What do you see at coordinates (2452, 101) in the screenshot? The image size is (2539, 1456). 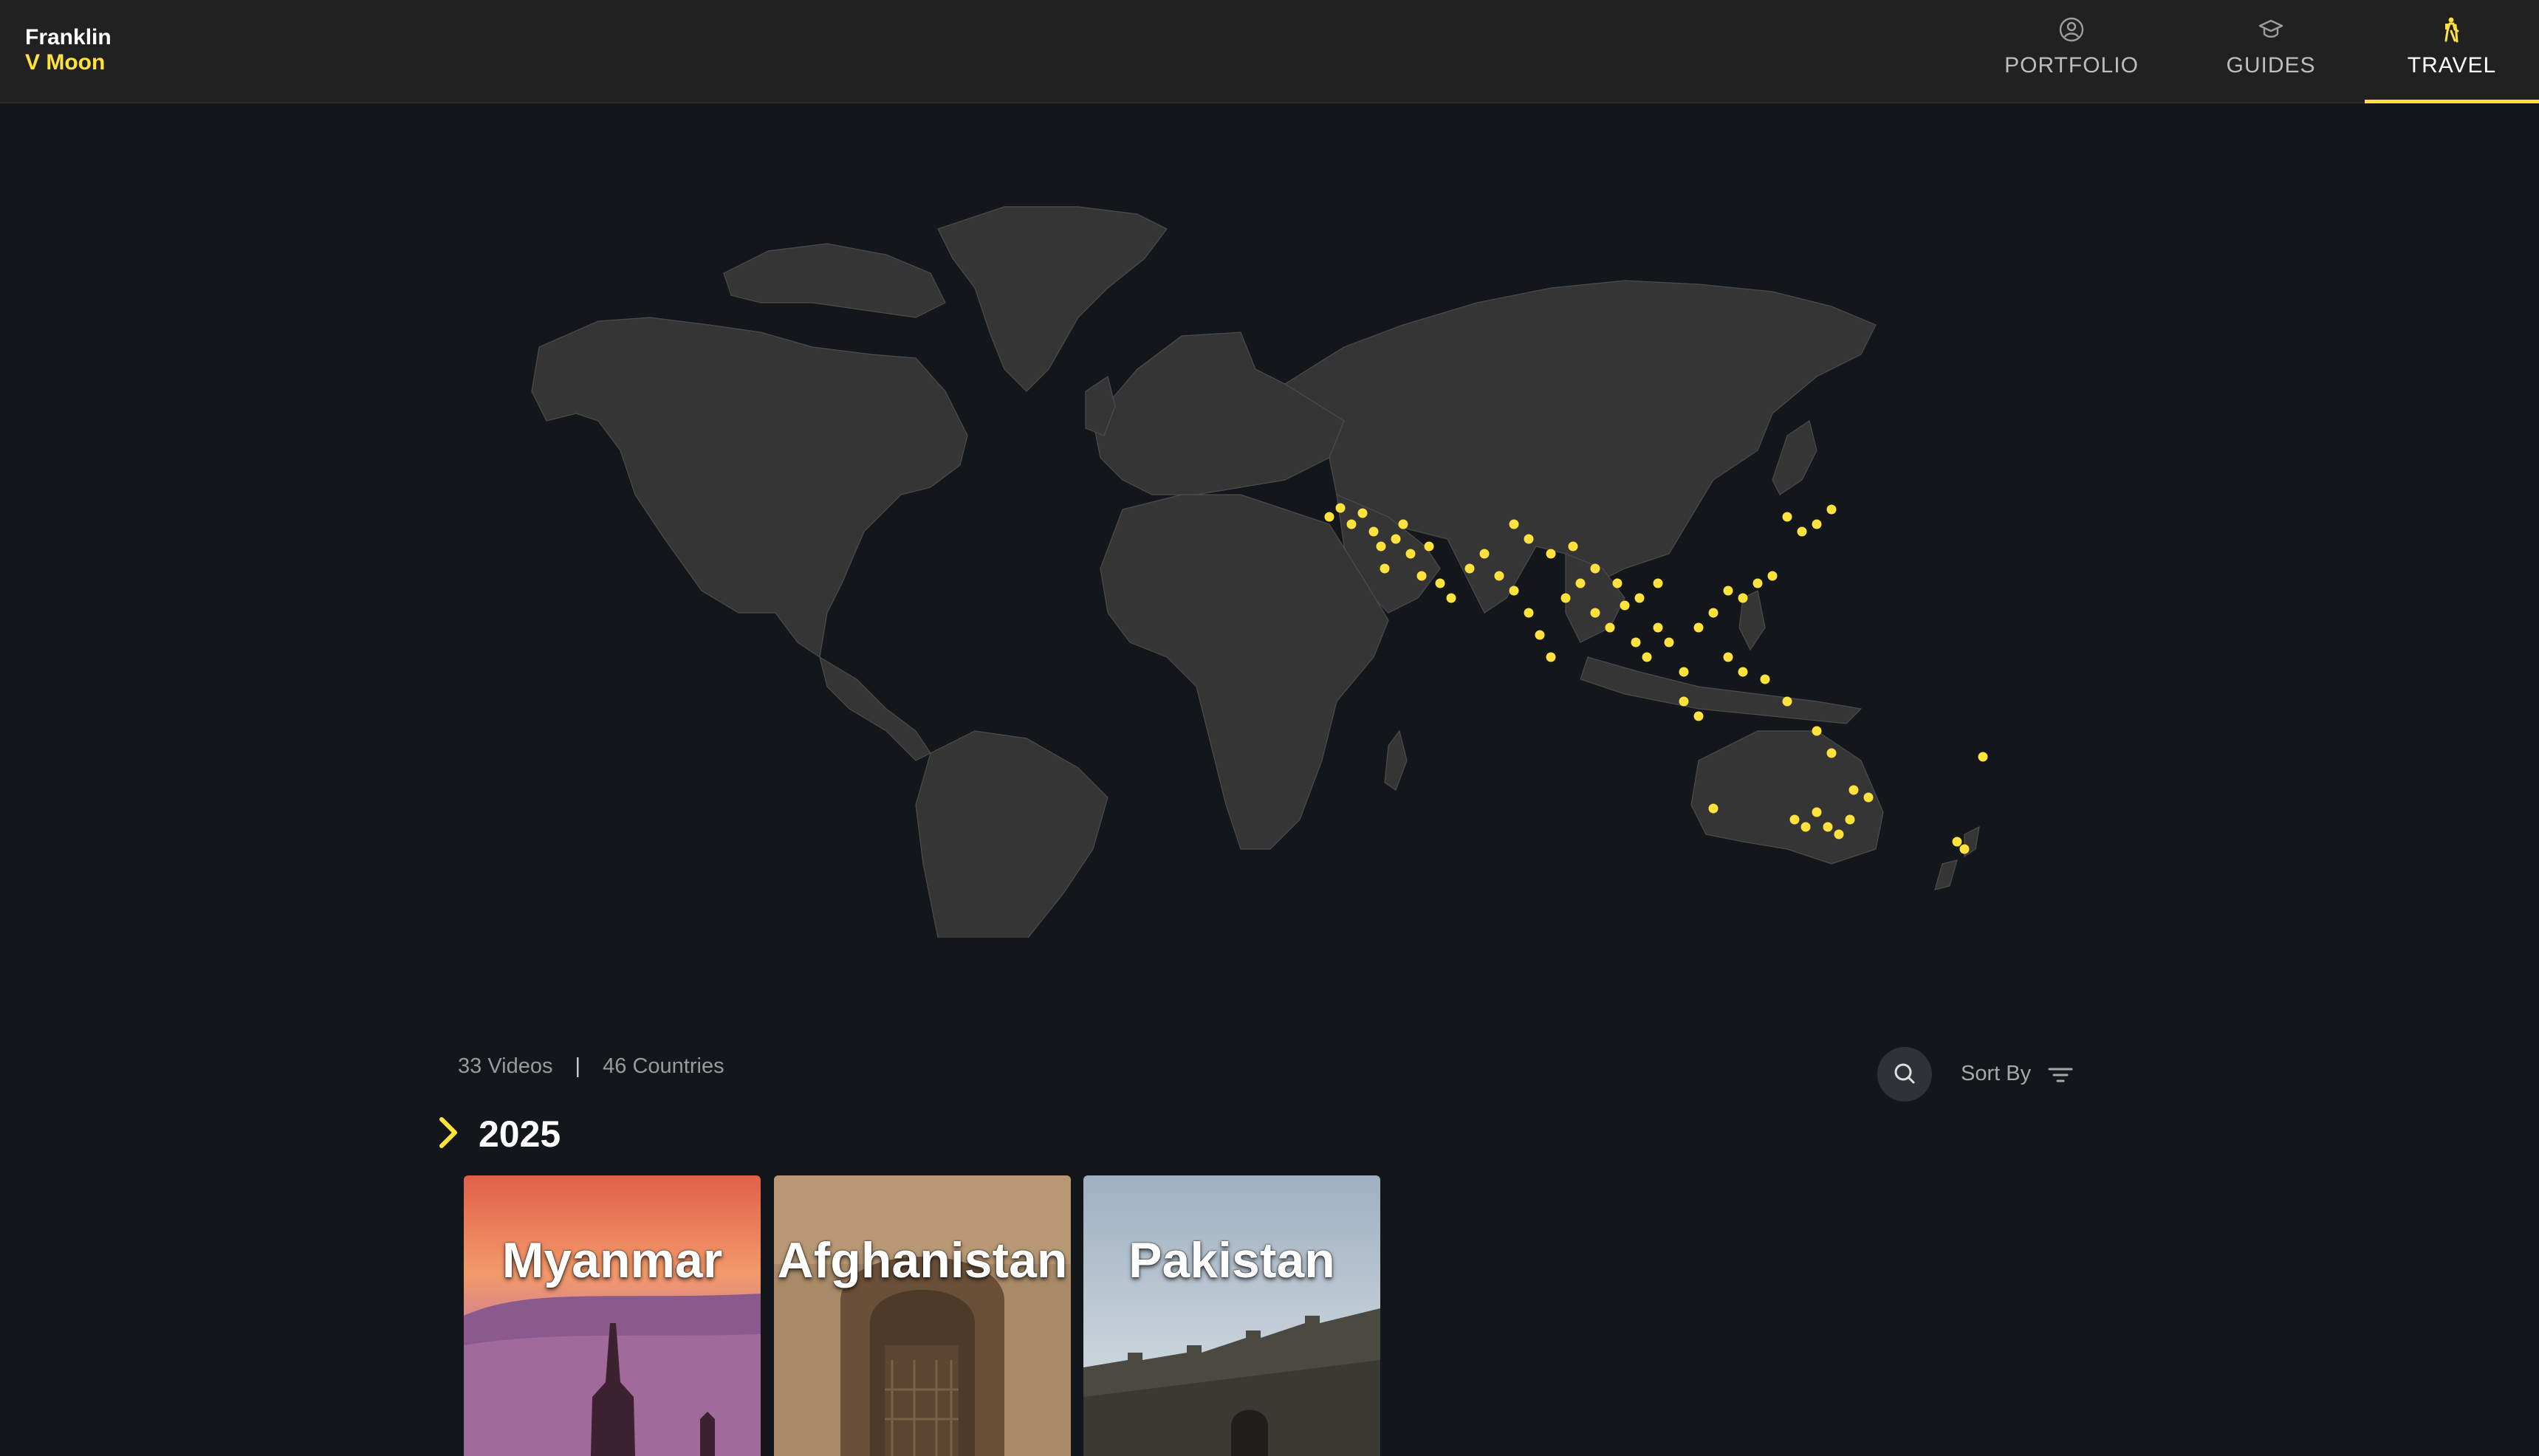 I see `active-tab-indicator` at bounding box center [2452, 101].